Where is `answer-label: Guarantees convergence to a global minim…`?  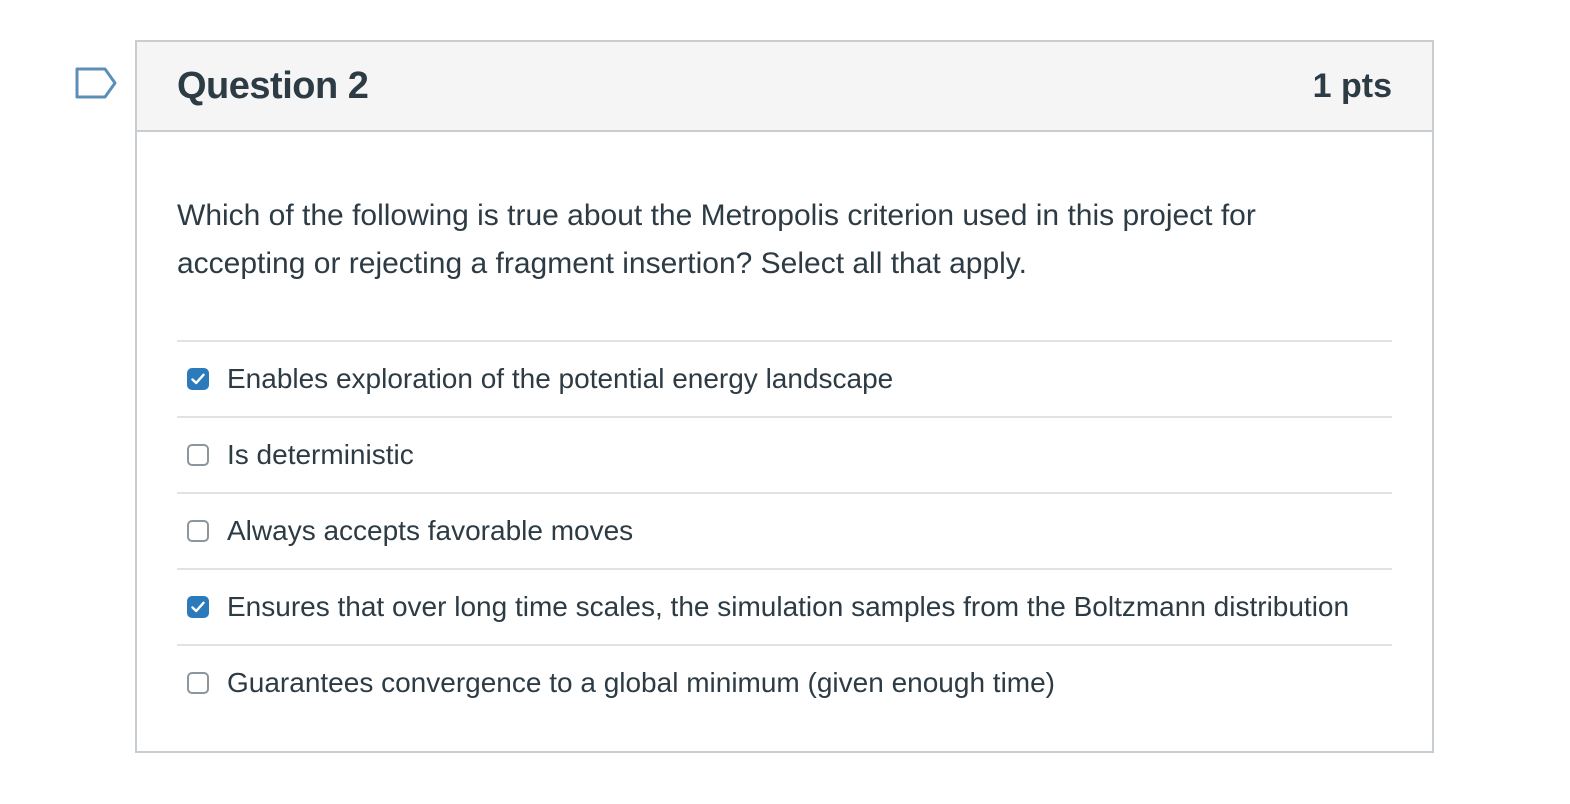 answer-label: Guarantees convergence to a global minim… is located at coordinates (641, 683).